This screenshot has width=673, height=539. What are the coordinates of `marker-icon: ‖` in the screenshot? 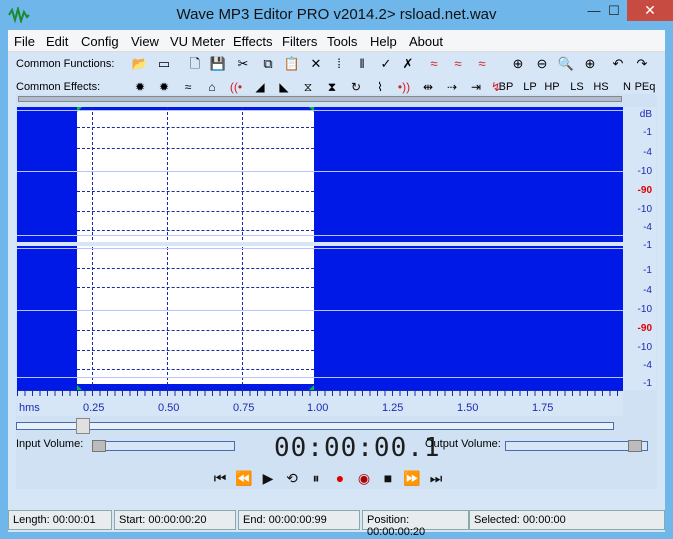 It's located at (362, 64).